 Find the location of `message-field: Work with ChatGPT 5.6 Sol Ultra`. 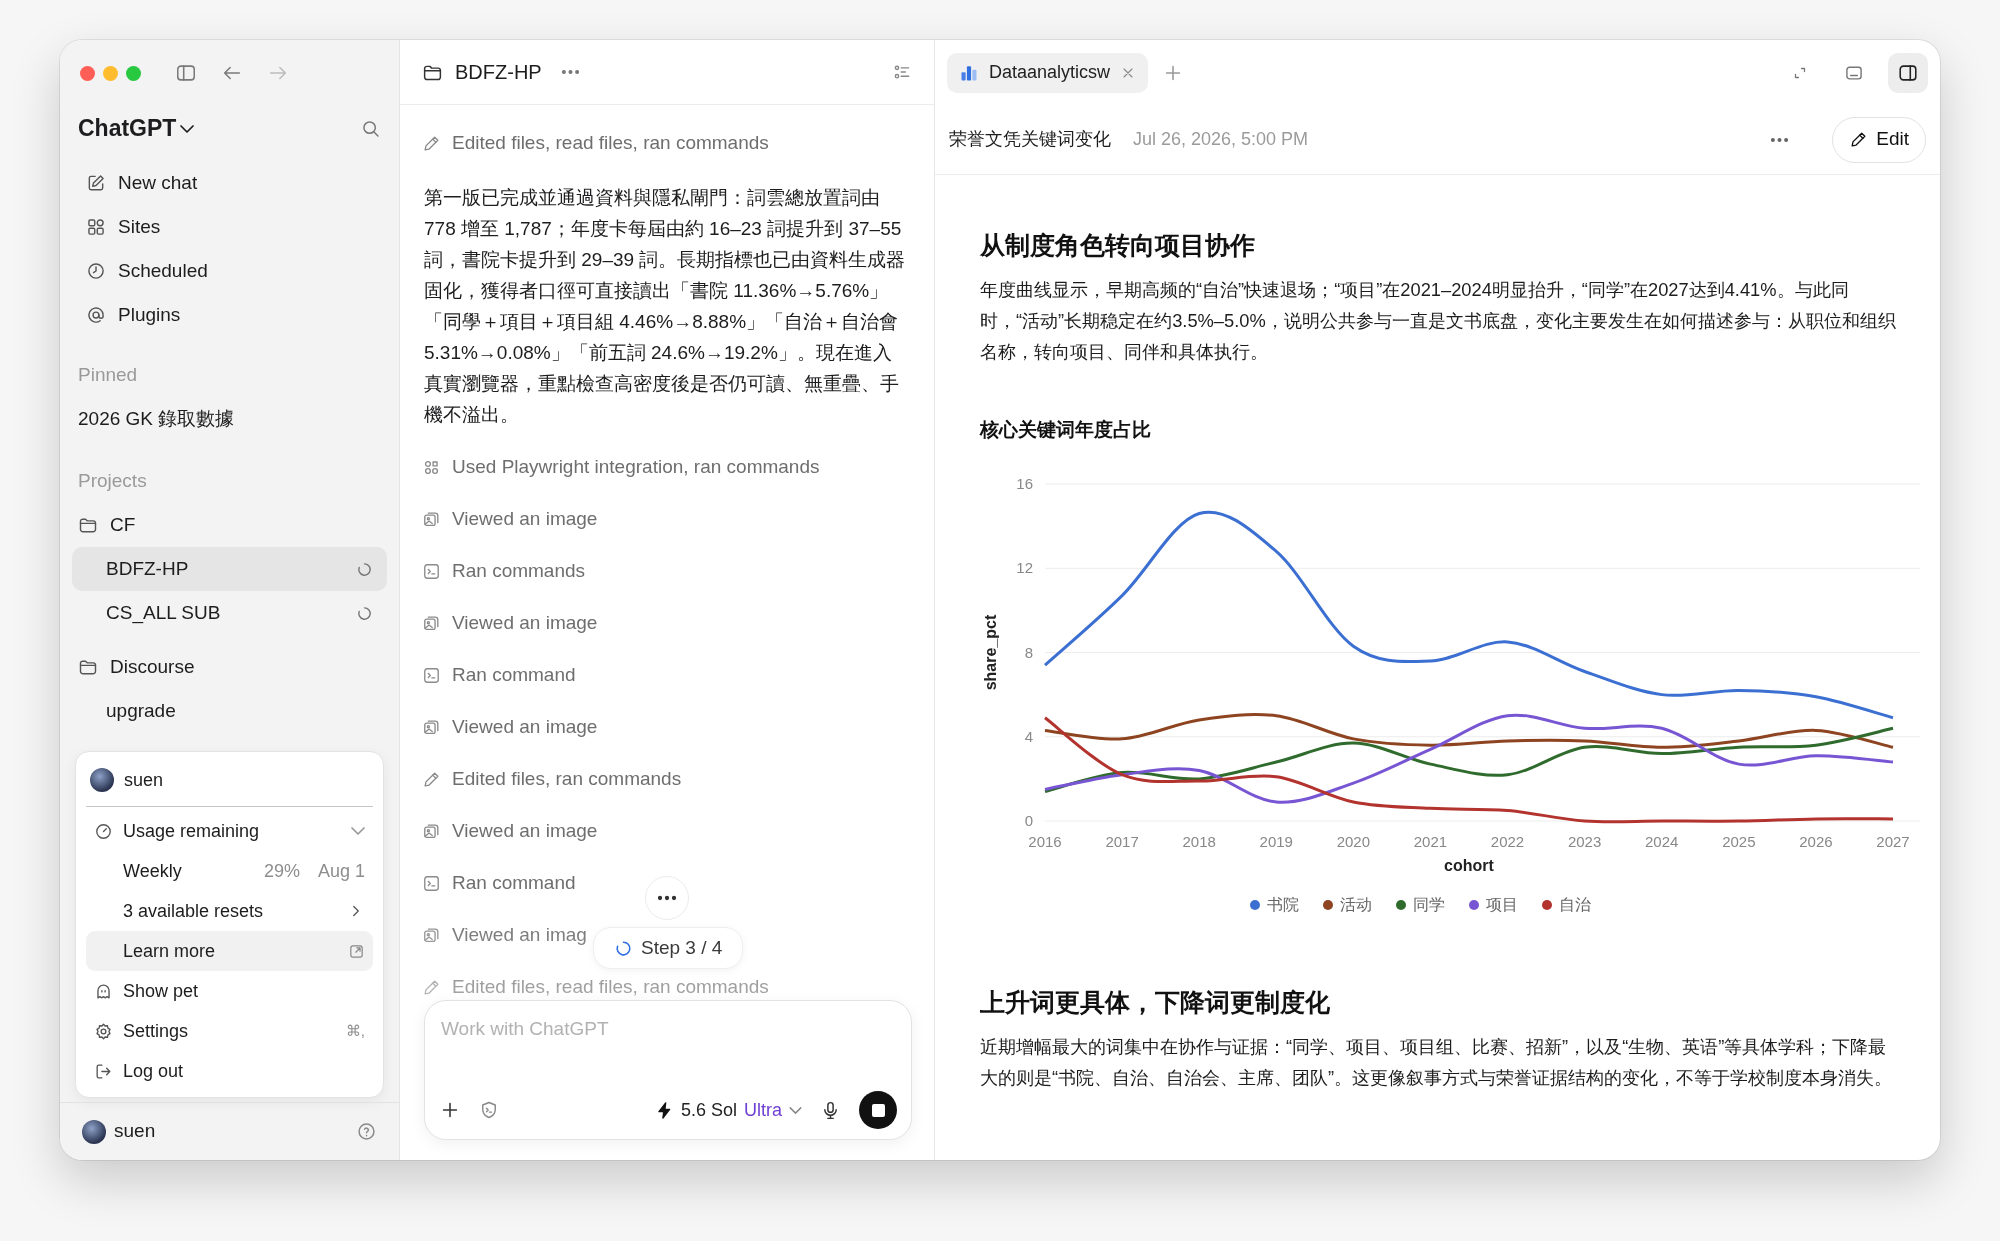

message-field: Work with ChatGPT 5.6 Sol Ultra is located at coordinates (668, 1070).